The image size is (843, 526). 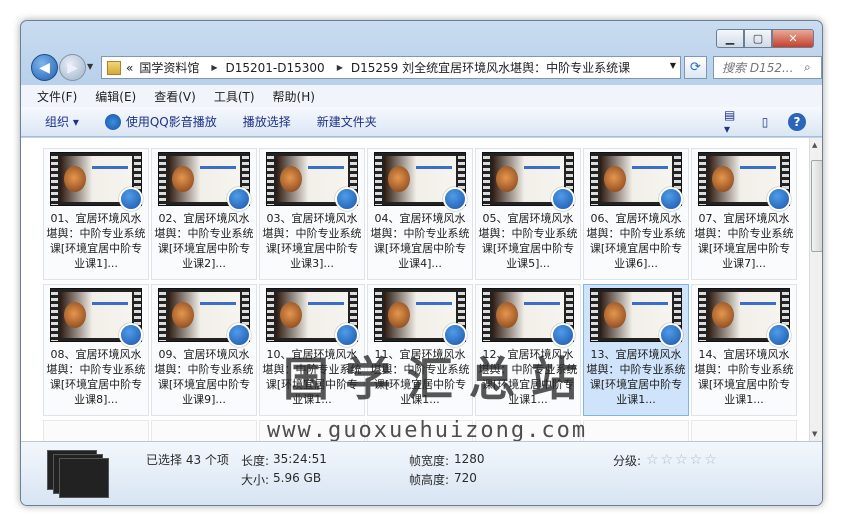 What do you see at coordinates (171, 122) in the screenshot?
I see `qq-play-label: 使用QQ影音播放` at bounding box center [171, 122].